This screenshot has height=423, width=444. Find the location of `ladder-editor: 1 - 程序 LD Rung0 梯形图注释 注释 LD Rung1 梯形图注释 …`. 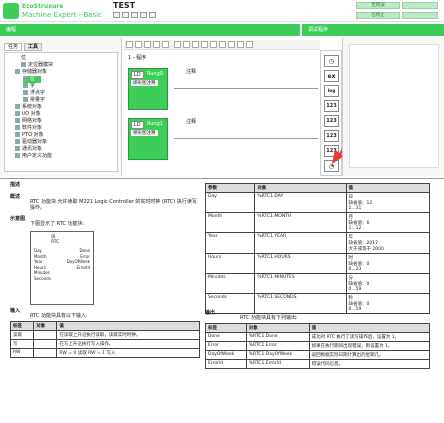

ladder-editor: 1 - 程序 LD Rung0 梯形图注释 注释 LD Rung1 梯形图注释 … is located at coordinates (222, 107).